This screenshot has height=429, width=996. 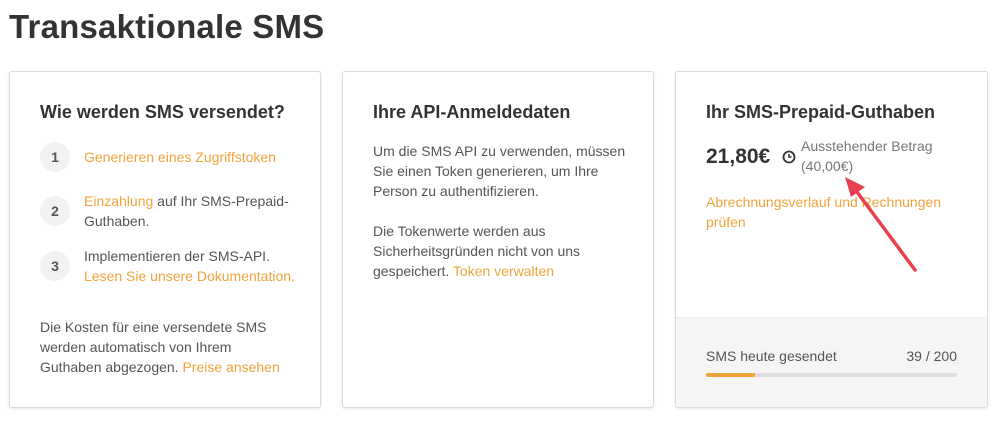 I want to click on sms-sent-count: 39 / 200, so click(x=931, y=356).